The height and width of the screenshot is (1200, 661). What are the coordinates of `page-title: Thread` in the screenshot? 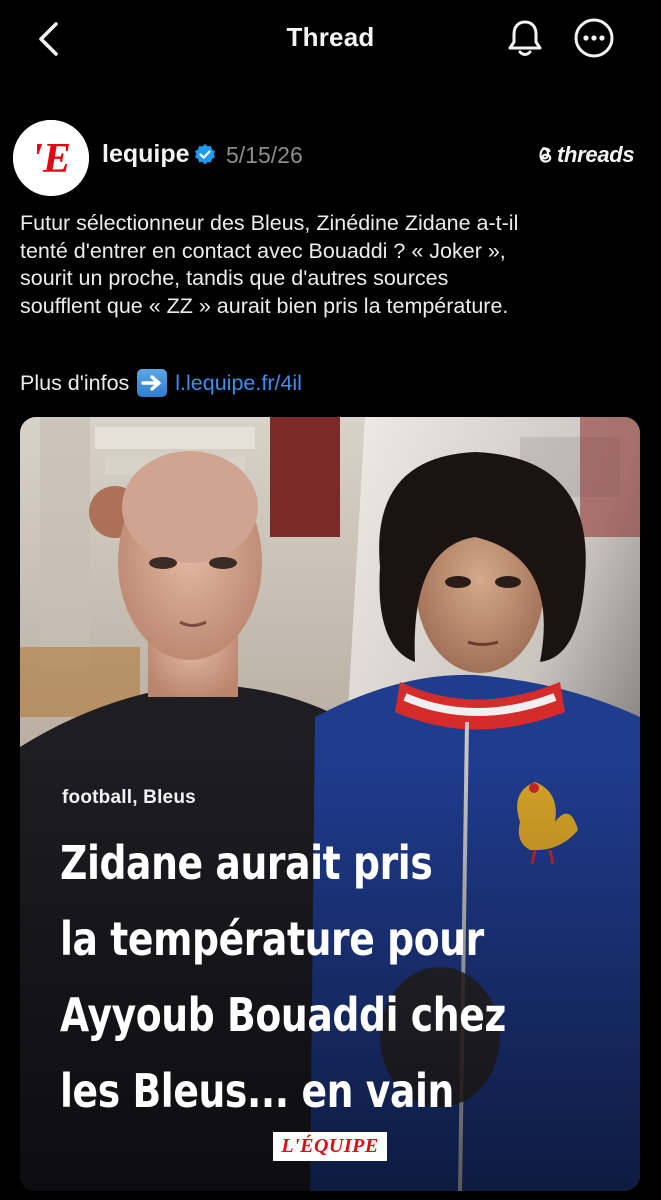 It's located at (330, 37).